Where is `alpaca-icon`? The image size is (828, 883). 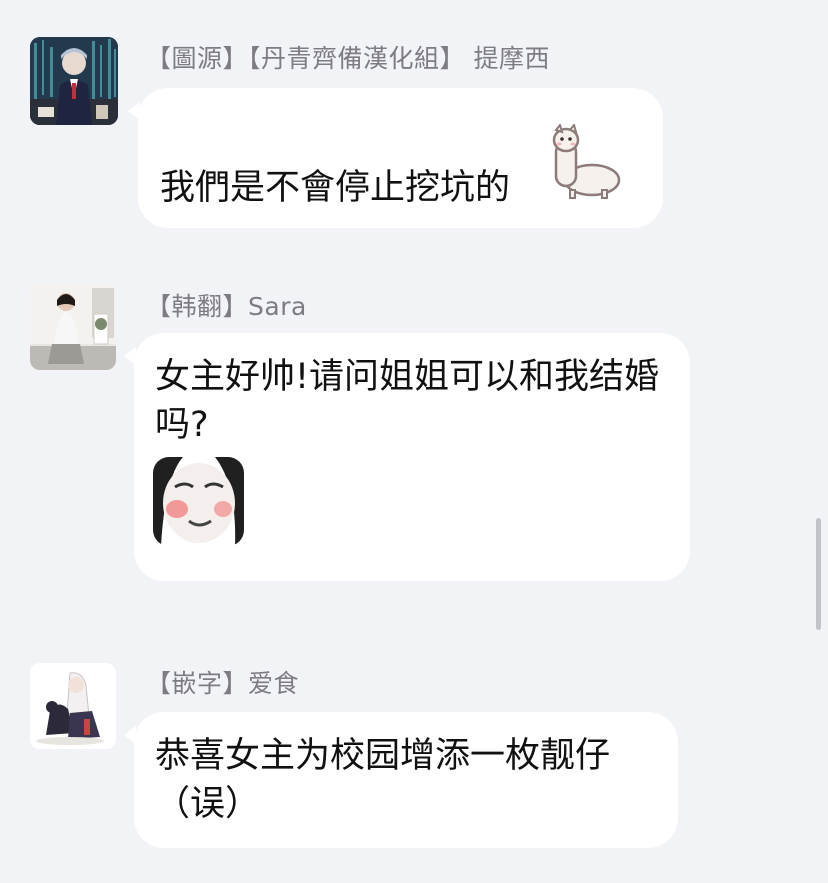 alpaca-icon is located at coordinates (586, 161).